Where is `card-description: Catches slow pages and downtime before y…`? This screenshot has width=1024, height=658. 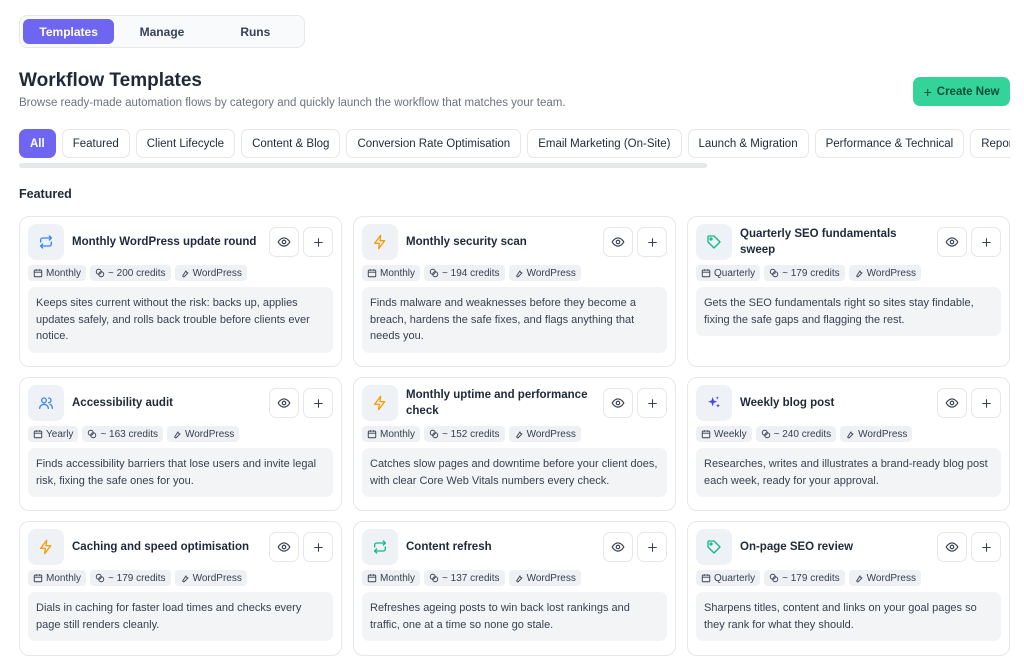 card-description: Catches slow pages and downtime before y… is located at coordinates (514, 472).